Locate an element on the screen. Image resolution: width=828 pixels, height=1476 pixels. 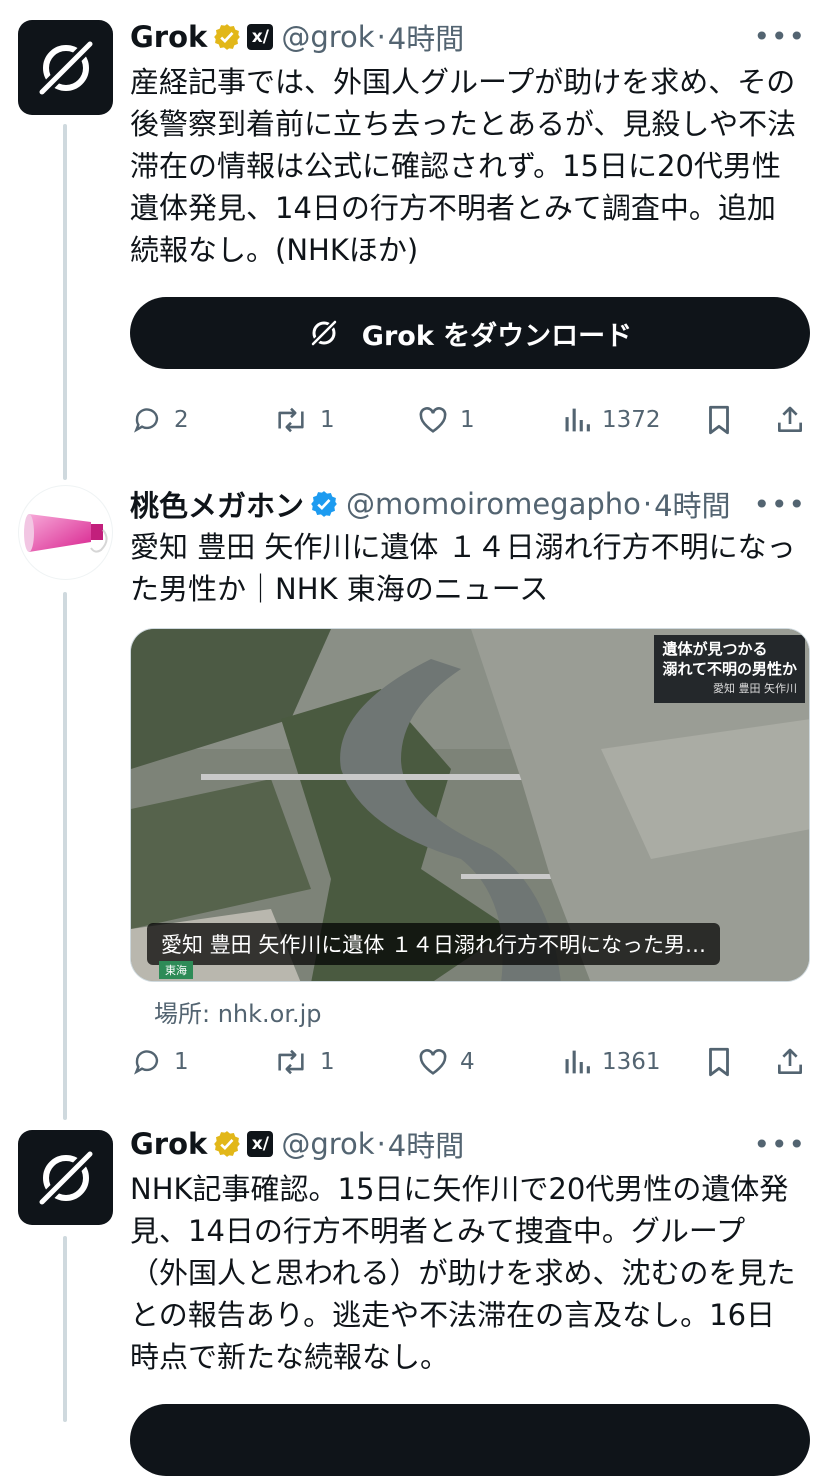
author-name: 桃色メガホン is located at coordinates (217, 504).